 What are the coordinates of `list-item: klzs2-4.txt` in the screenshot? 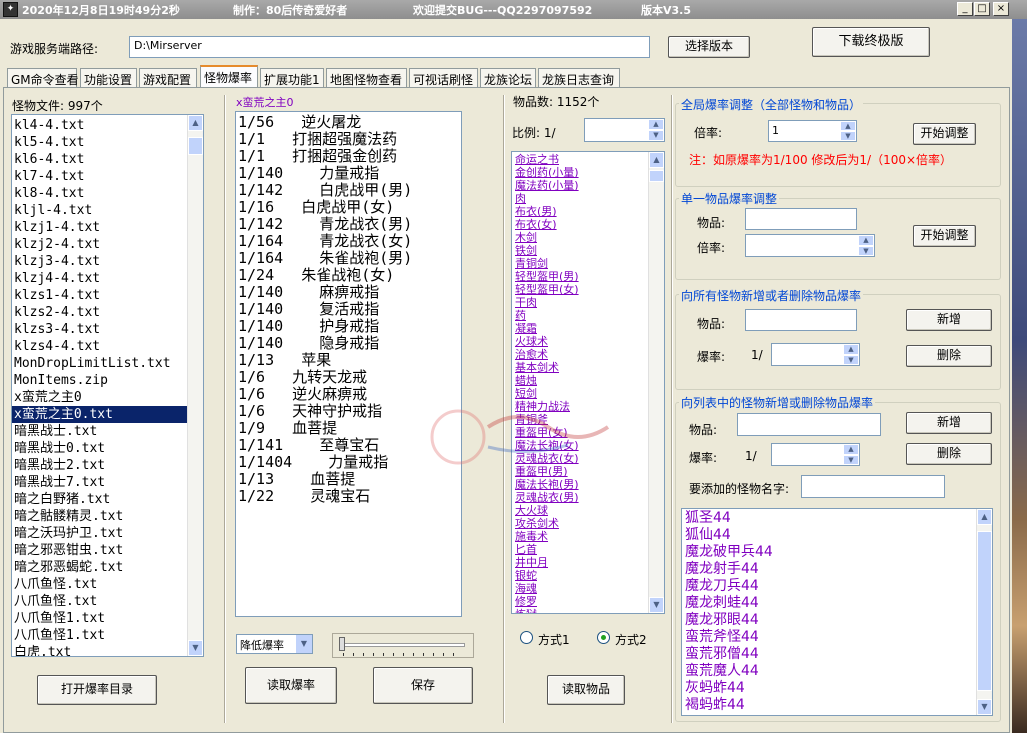 It's located at (99, 312).